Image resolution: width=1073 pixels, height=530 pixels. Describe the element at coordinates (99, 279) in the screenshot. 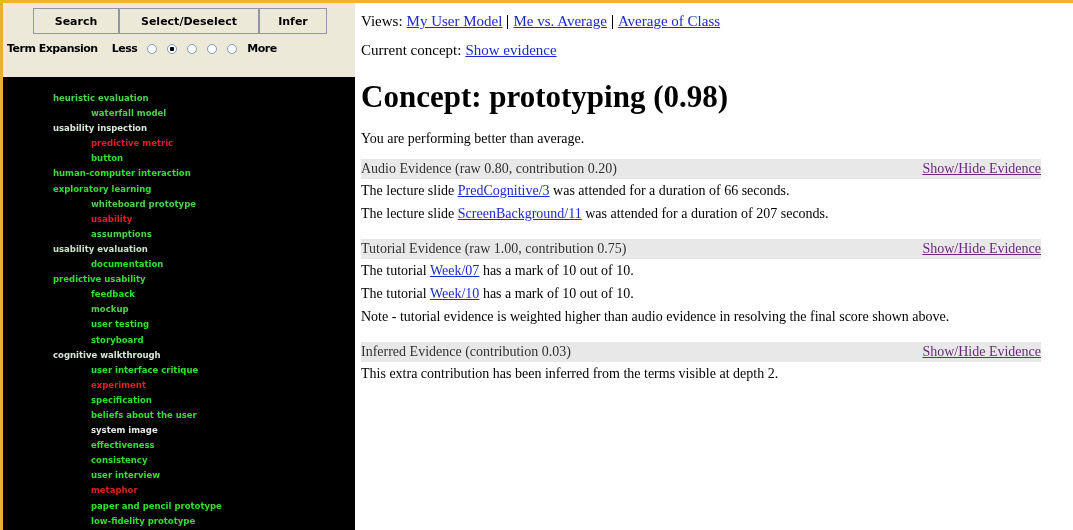

I see `term-label: predictive usability` at that location.